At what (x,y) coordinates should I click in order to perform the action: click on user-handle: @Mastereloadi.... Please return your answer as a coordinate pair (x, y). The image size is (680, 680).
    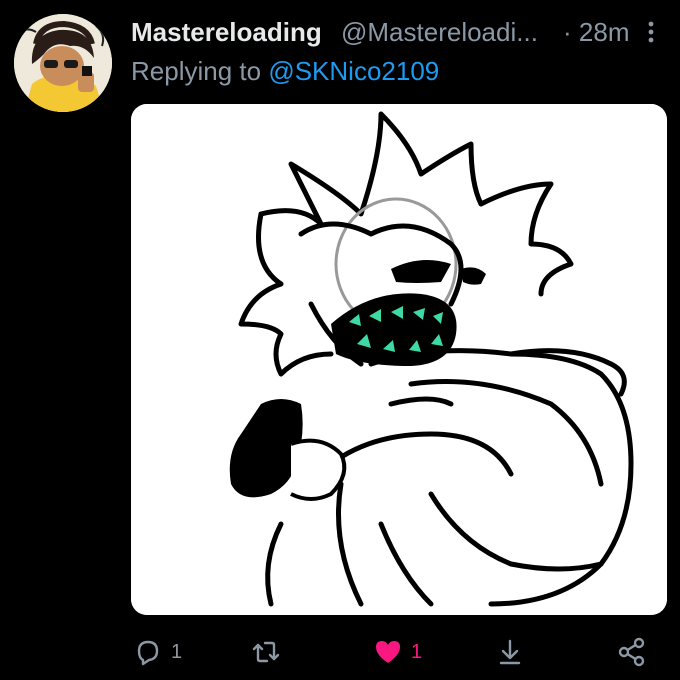
    Looking at the image, I should click on (439, 32).